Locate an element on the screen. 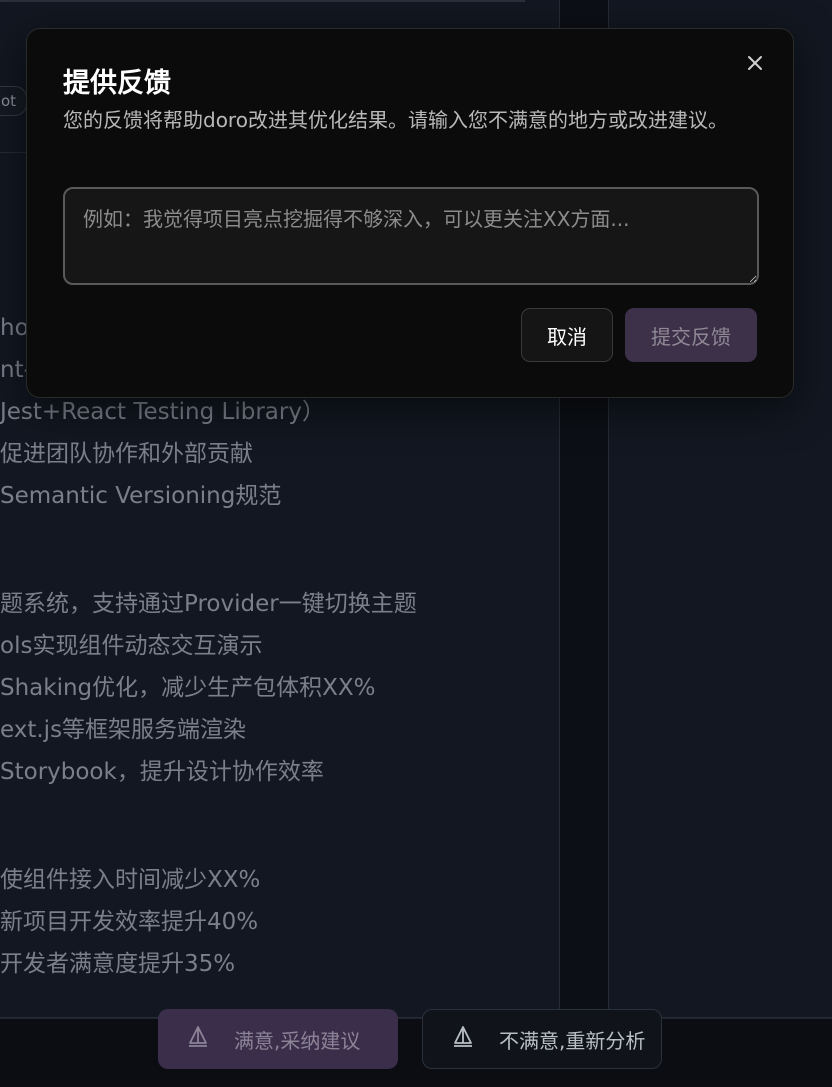  content-line: ext.js等框架服务端渲染 is located at coordinates (123, 730).